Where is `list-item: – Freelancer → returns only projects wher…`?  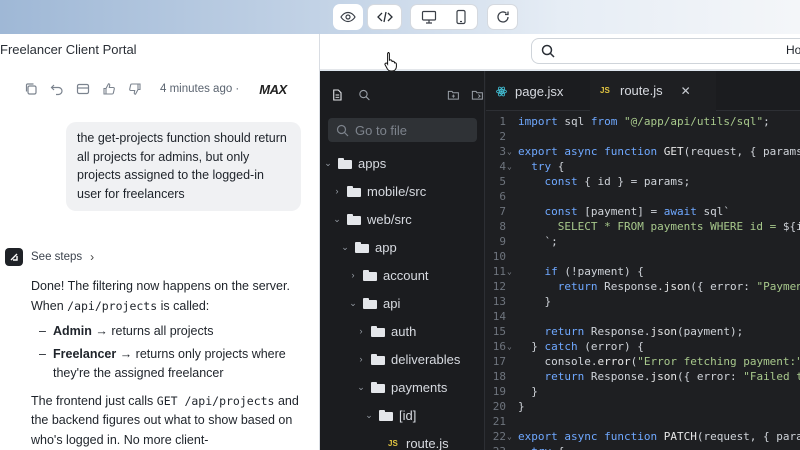 list-item: – Freelancer → returns only projects wher… is located at coordinates (173, 364).